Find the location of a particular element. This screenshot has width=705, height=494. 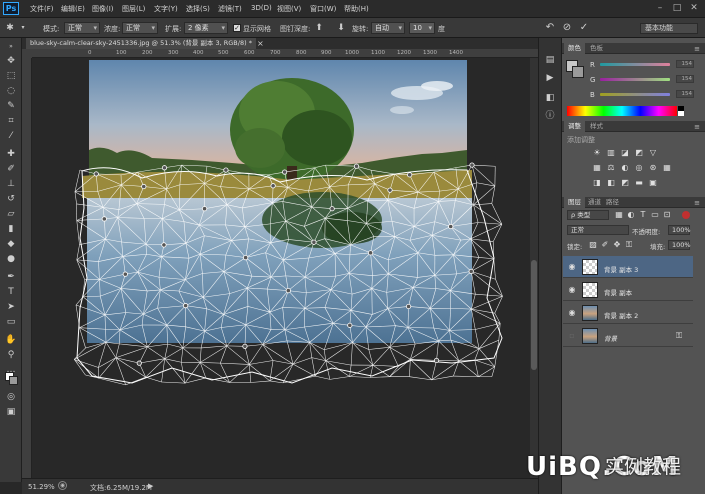

filter-adjustment-icon: ◐ is located at coordinates (631, 215).